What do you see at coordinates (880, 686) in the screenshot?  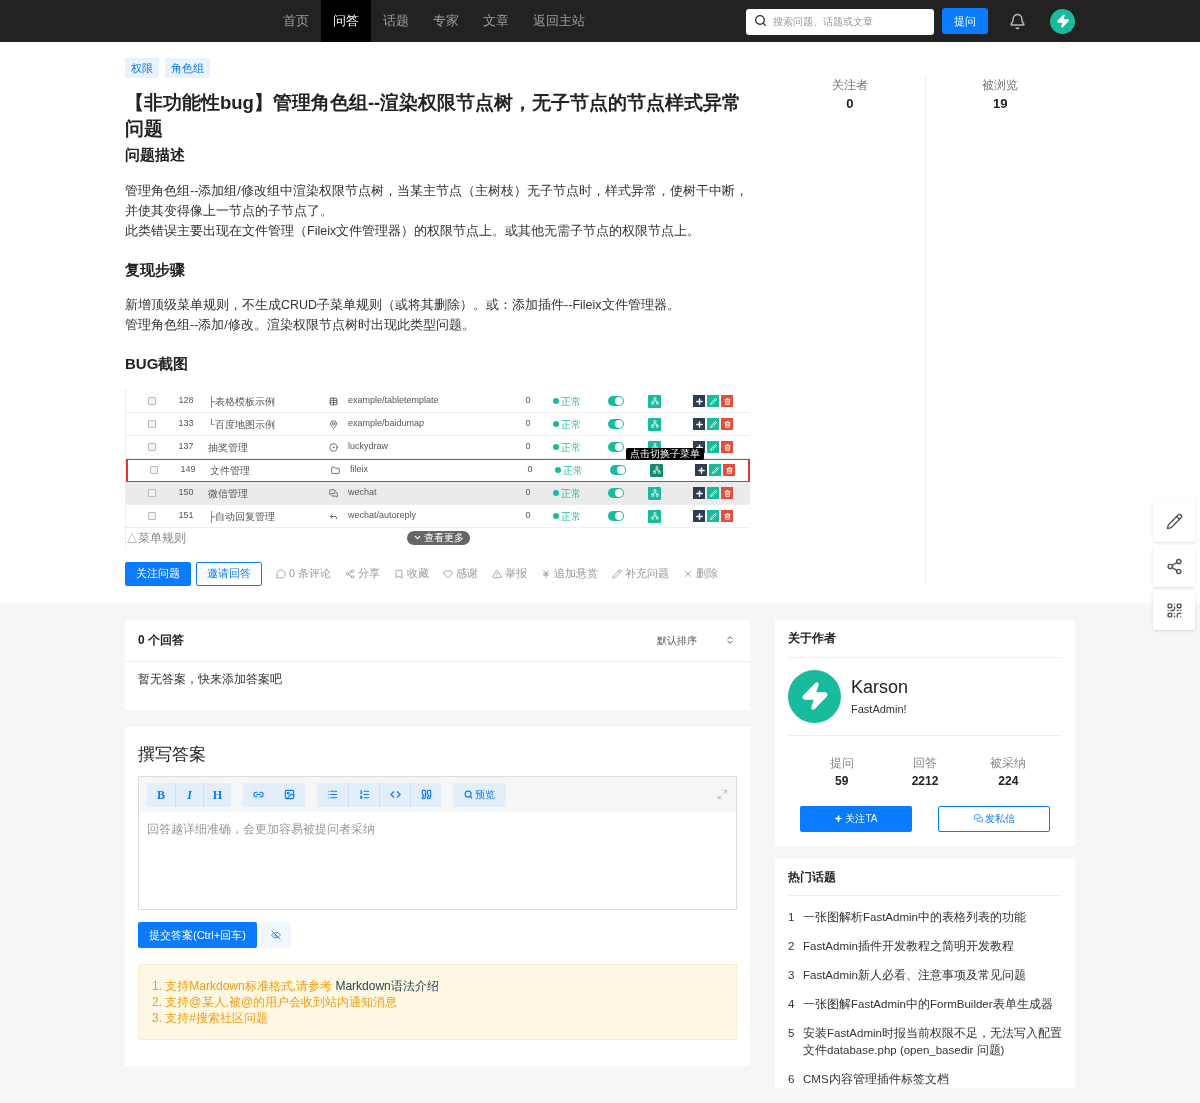 I see `author-name: Karson` at bounding box center [880, 686].